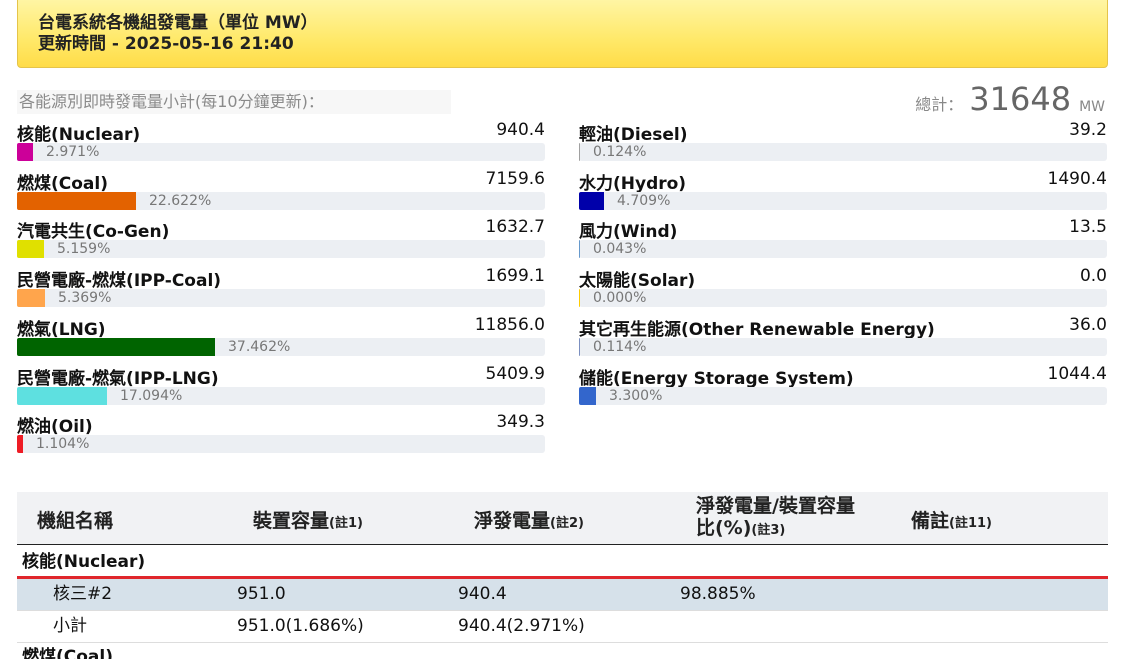  Describe the element at coordinates (281, 152) in the screenshot. I see `share-bar: 2.971%` at that location.